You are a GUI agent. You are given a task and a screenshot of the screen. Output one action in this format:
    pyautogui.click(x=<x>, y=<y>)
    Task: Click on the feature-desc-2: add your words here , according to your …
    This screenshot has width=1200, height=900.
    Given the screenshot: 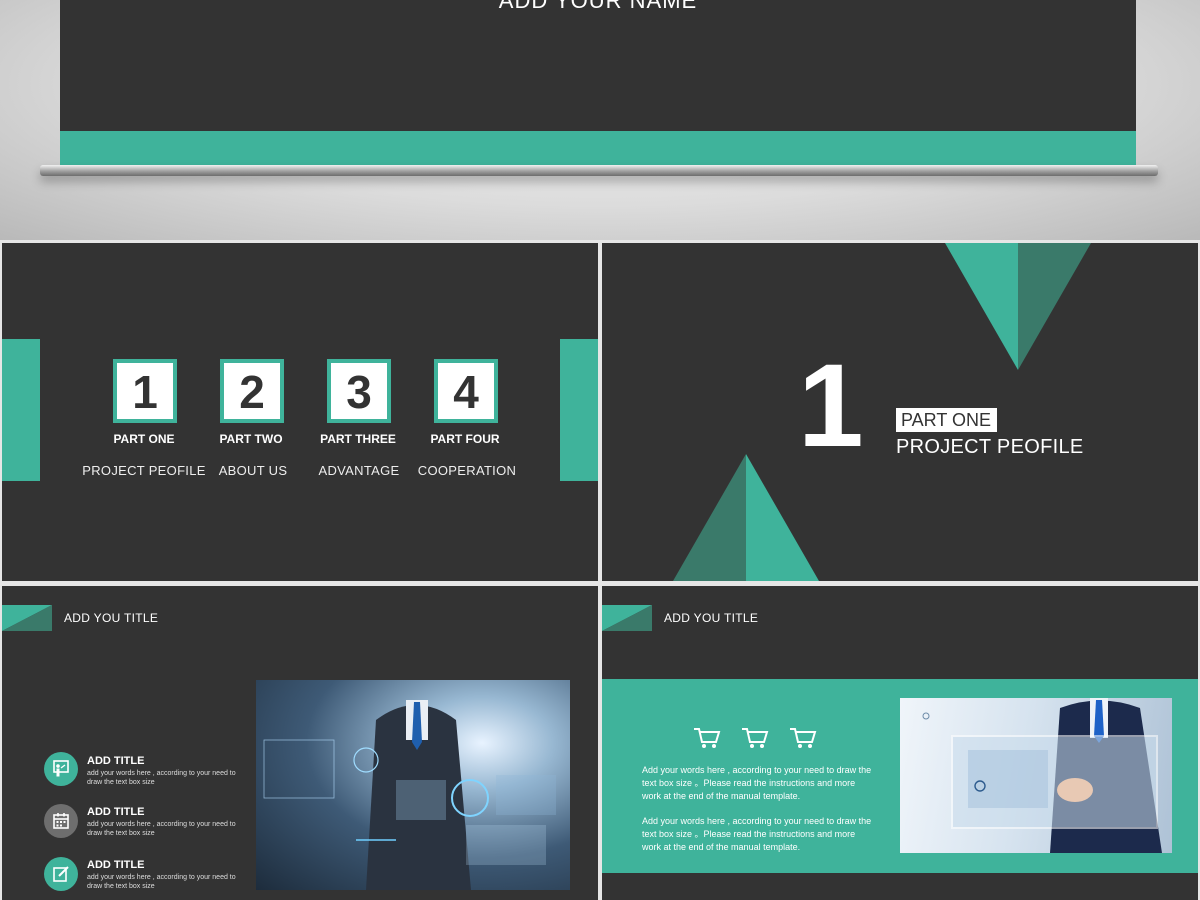 What is the action you would take?
    pyautogui.click(x=161, y=829)
    